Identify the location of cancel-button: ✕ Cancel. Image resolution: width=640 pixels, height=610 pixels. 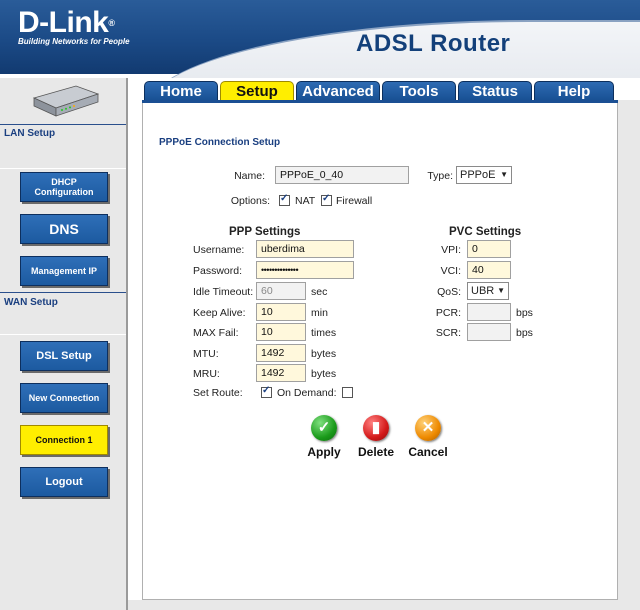
(428, 437).